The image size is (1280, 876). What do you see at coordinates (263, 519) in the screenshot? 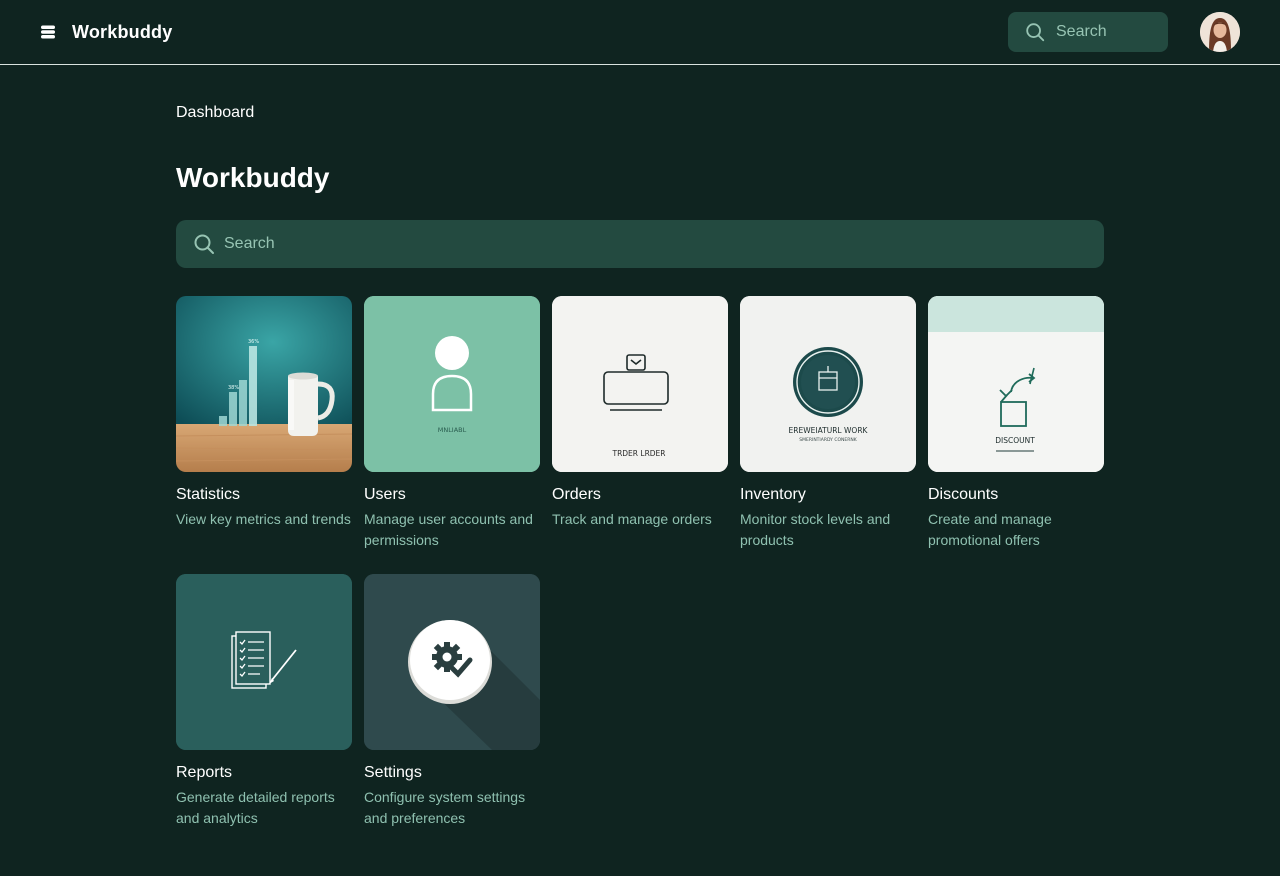
I see `card-description: View key metrics and trends` at bounding box center [263, 519].